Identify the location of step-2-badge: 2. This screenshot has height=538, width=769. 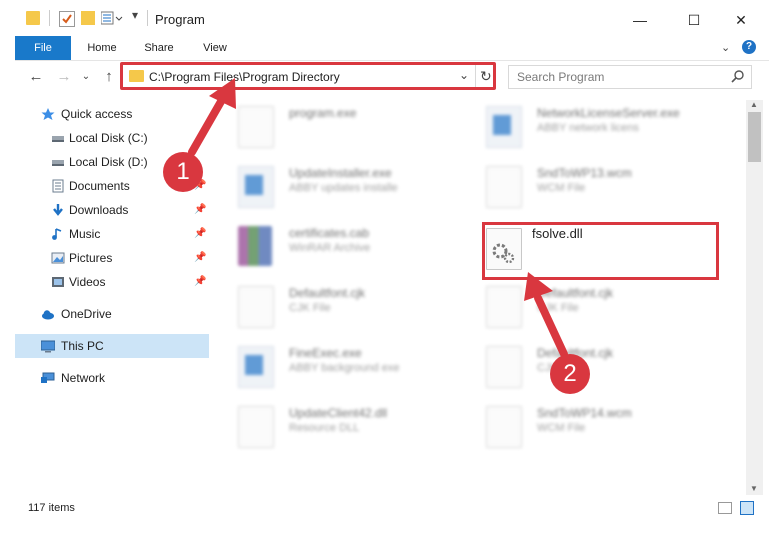
(570, 374).